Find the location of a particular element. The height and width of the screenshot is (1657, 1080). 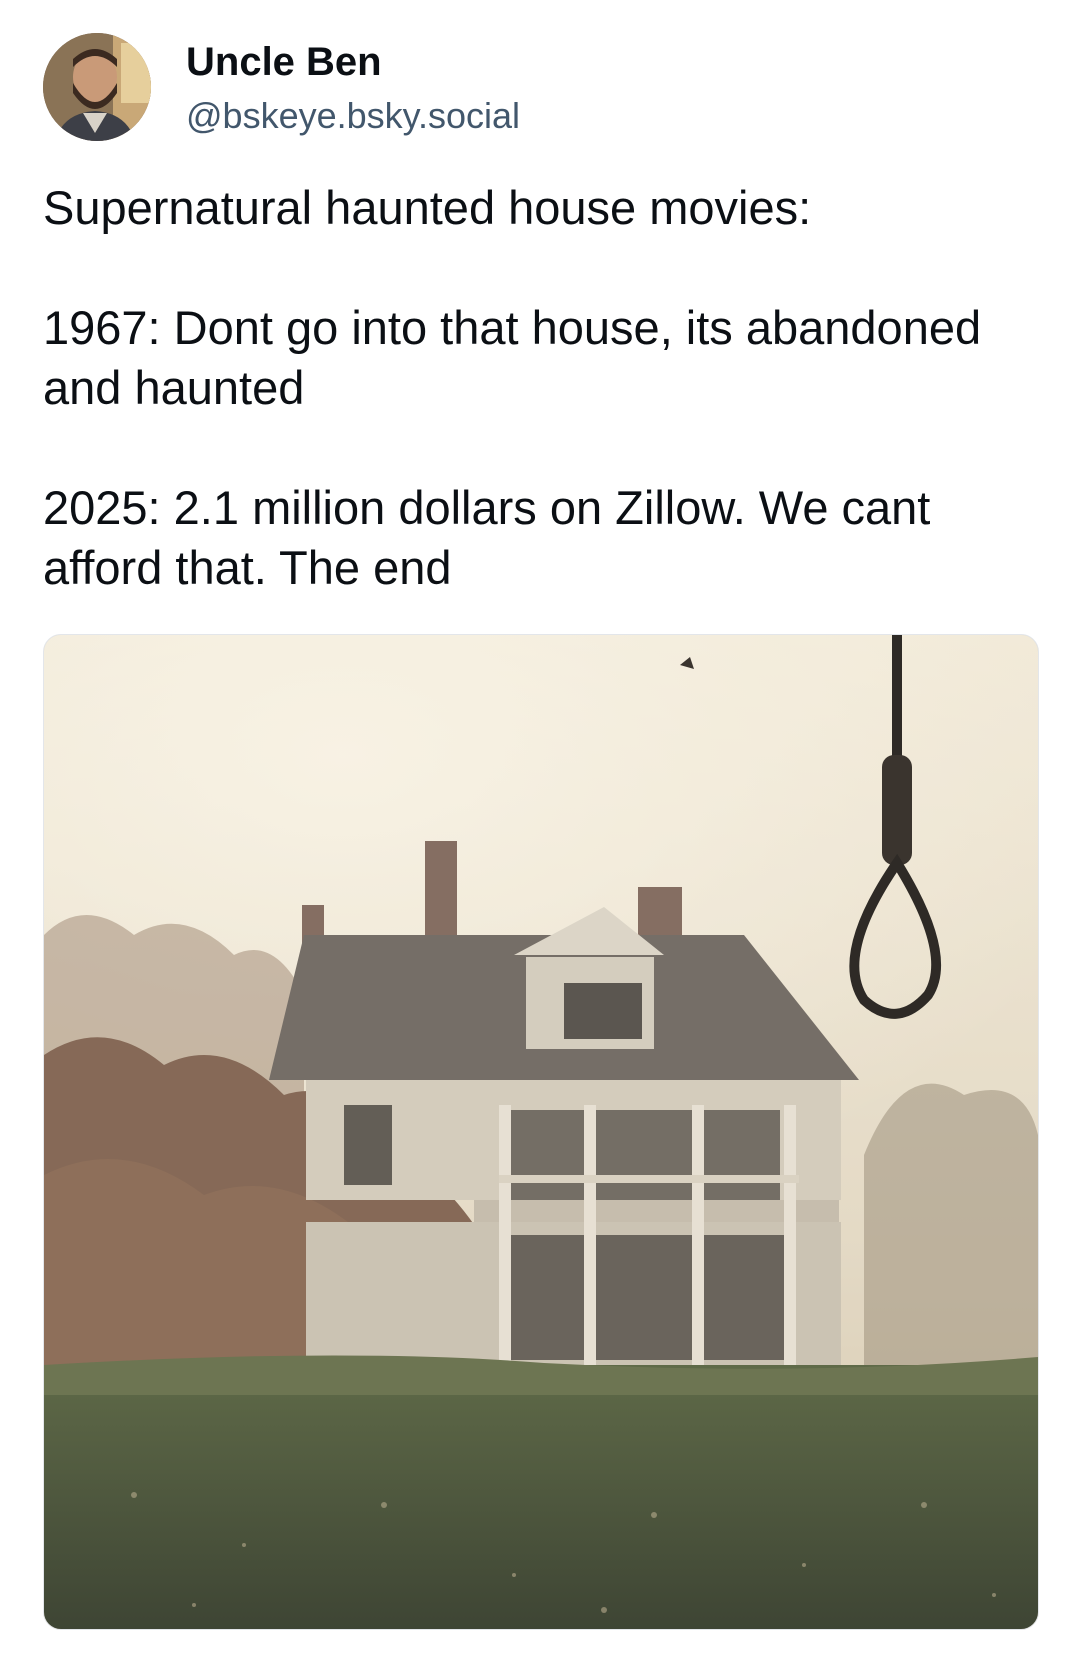

avatar-icon is located at coordinates (97, 87).